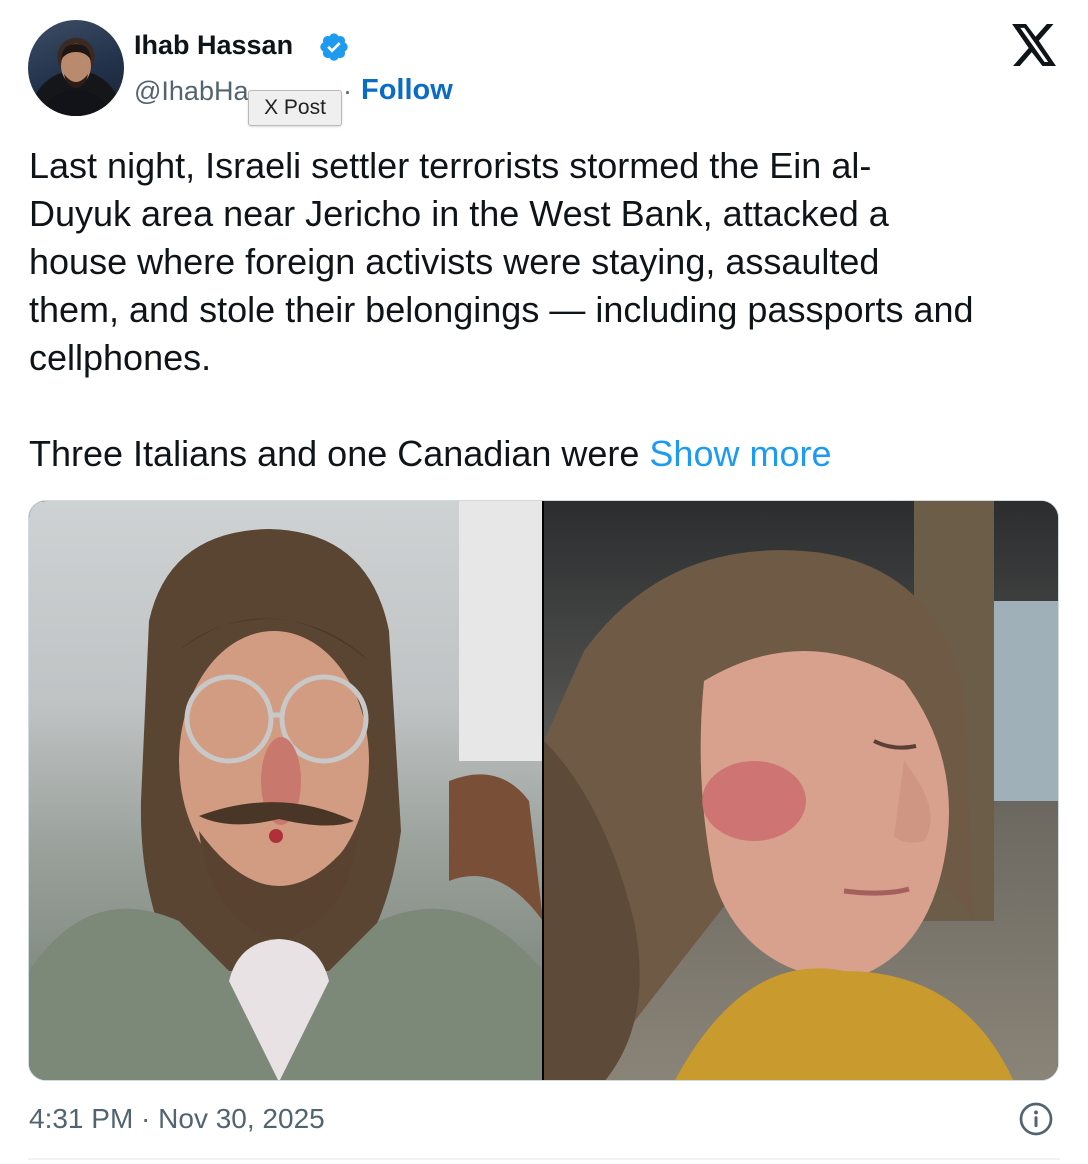 Image resolution: width=1088 pixels, height=1164 pixels. I want to click on author-handle: @IhabHa, so click(191, 91).